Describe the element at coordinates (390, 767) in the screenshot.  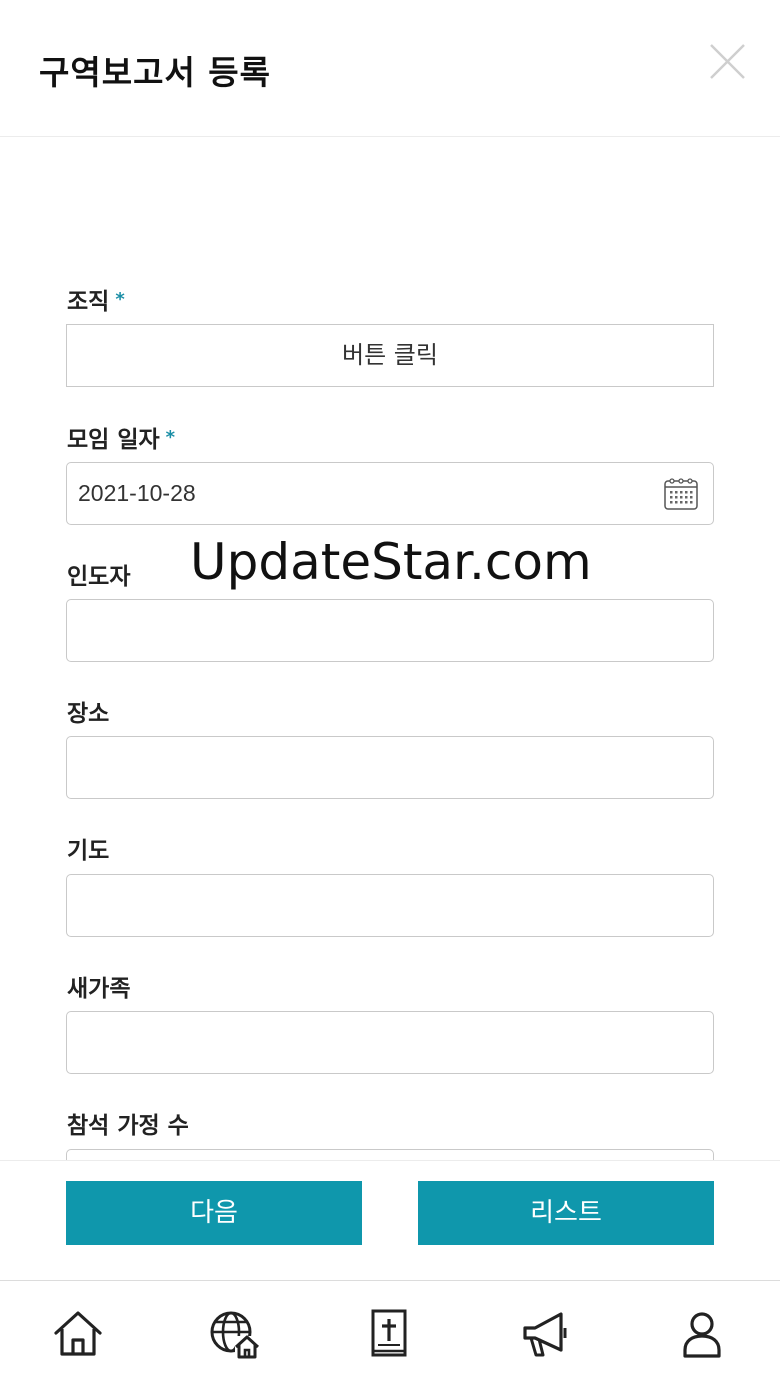
I see `place-input` at that location.